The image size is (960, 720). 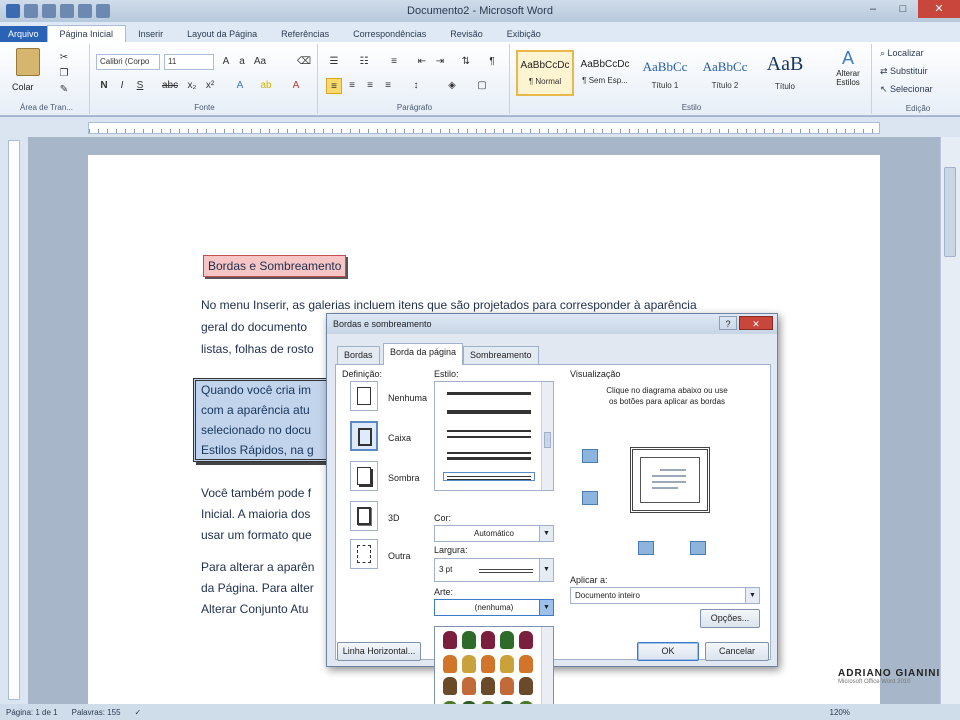 I want to click on tab-pagina-inicial: Página Inicial, so click(x=86, y=33).